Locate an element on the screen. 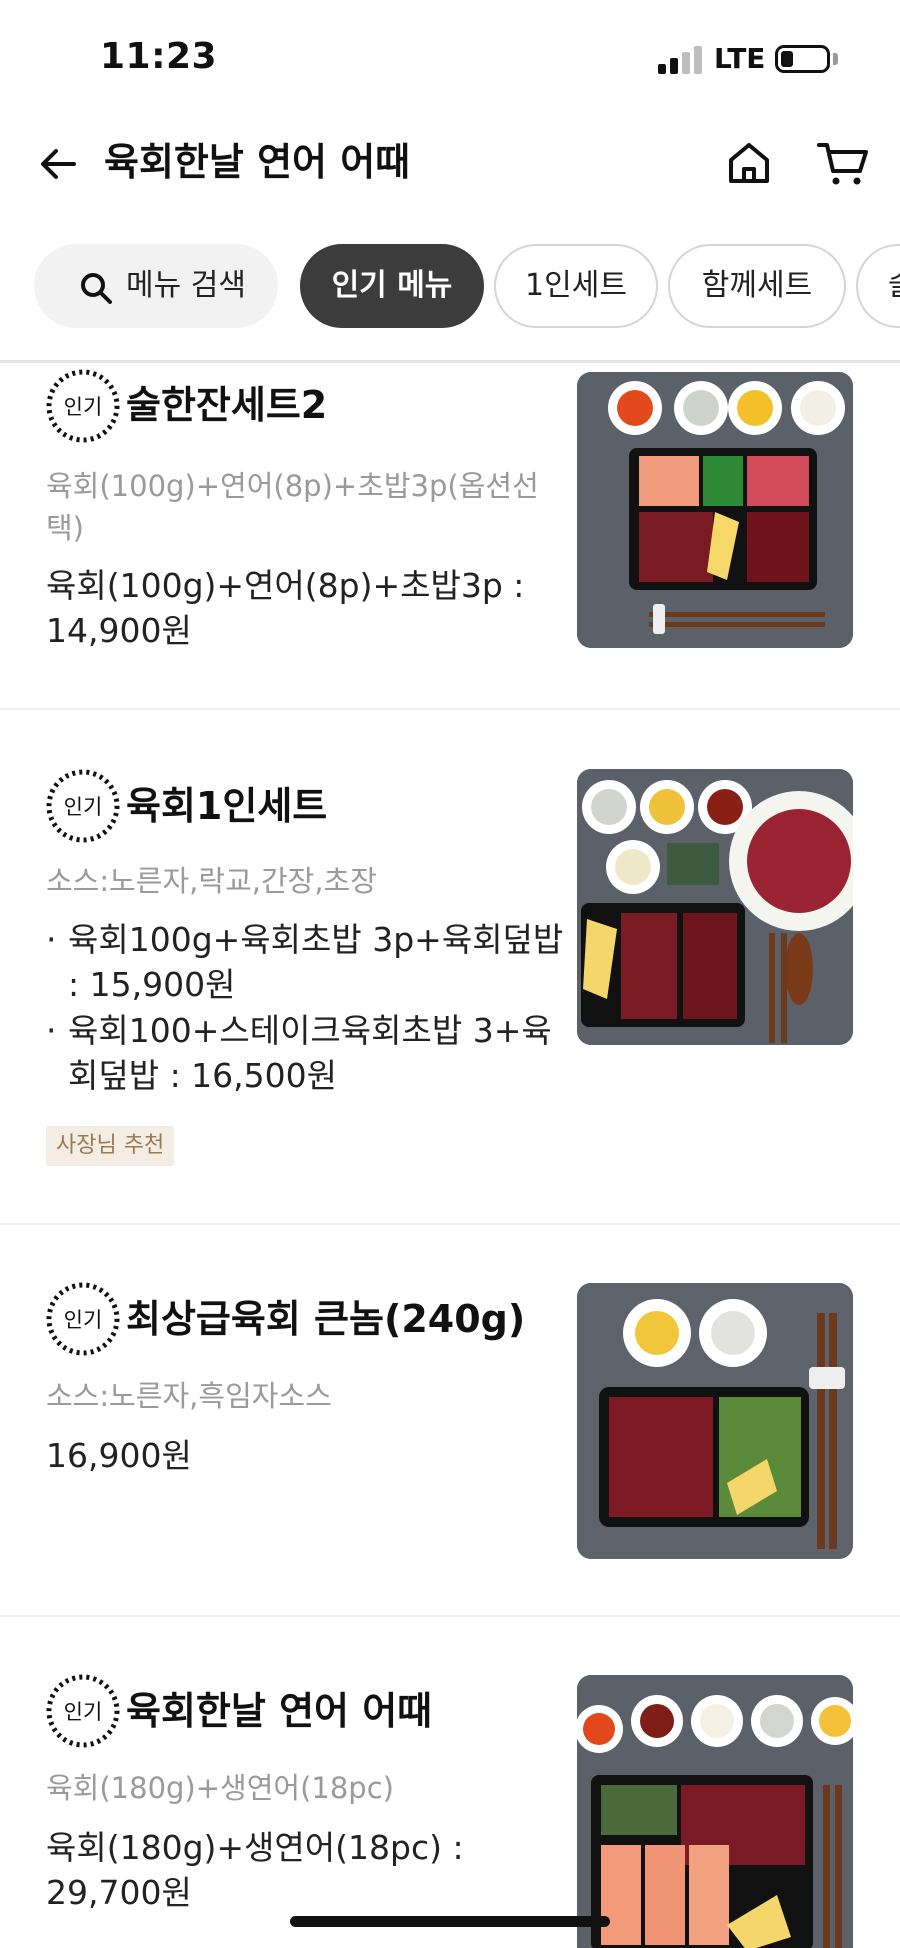 The width and height of the screenshot is (900, 1948). signal-icon is located at coordinates (681, 60).